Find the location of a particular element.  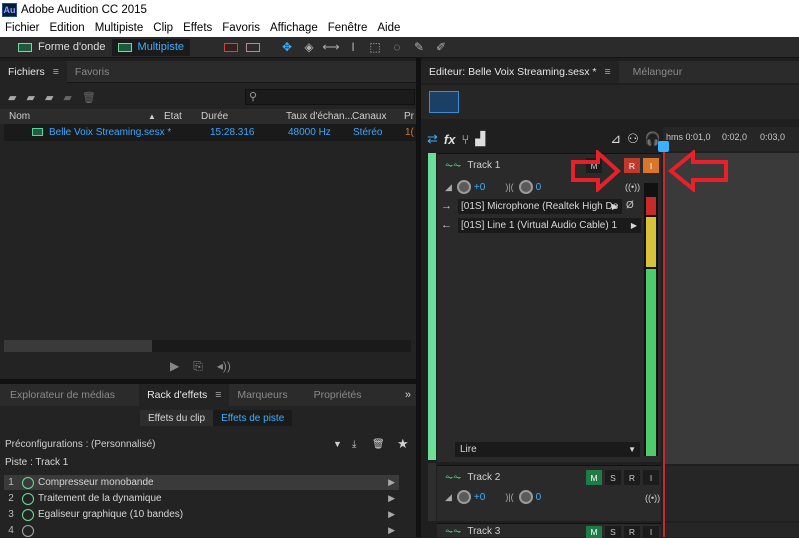

slip-tool-icon: ⟷ is located at coordinates (331, 47).